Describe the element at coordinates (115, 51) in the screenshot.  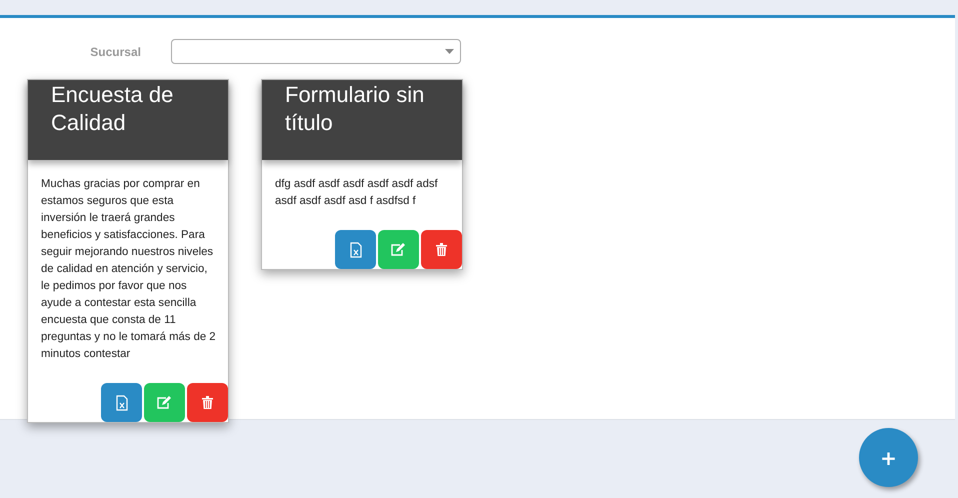
I see `field-label: Sucursal` at that location.